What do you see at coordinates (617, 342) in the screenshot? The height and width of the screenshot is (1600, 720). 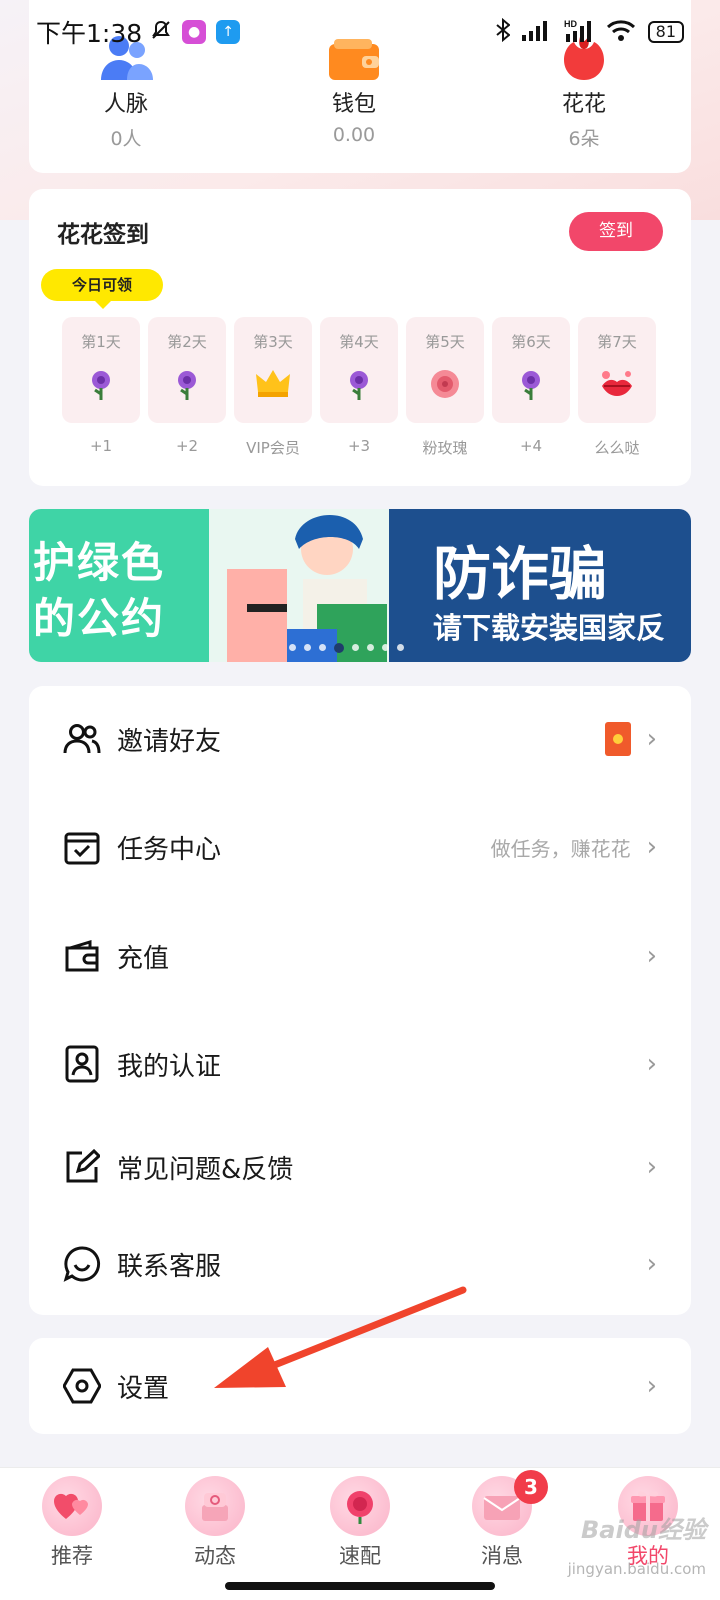 I see `day-name: 第7天` at bounding box center [617, 342].